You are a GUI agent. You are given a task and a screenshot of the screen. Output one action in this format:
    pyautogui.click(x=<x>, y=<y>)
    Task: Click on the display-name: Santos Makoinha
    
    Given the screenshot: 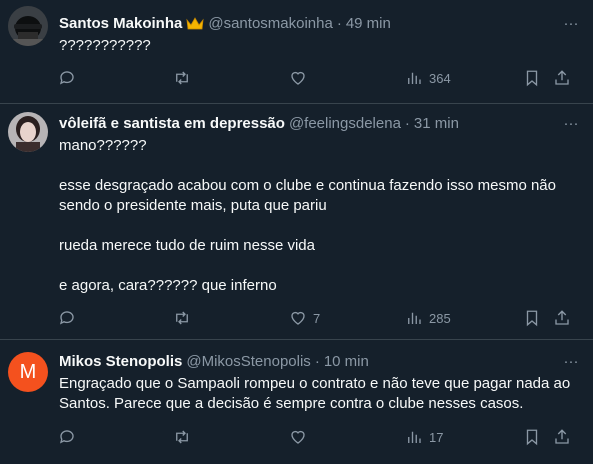 What is the action you would take?
    pyautogui.click(x=120, y=24)
    